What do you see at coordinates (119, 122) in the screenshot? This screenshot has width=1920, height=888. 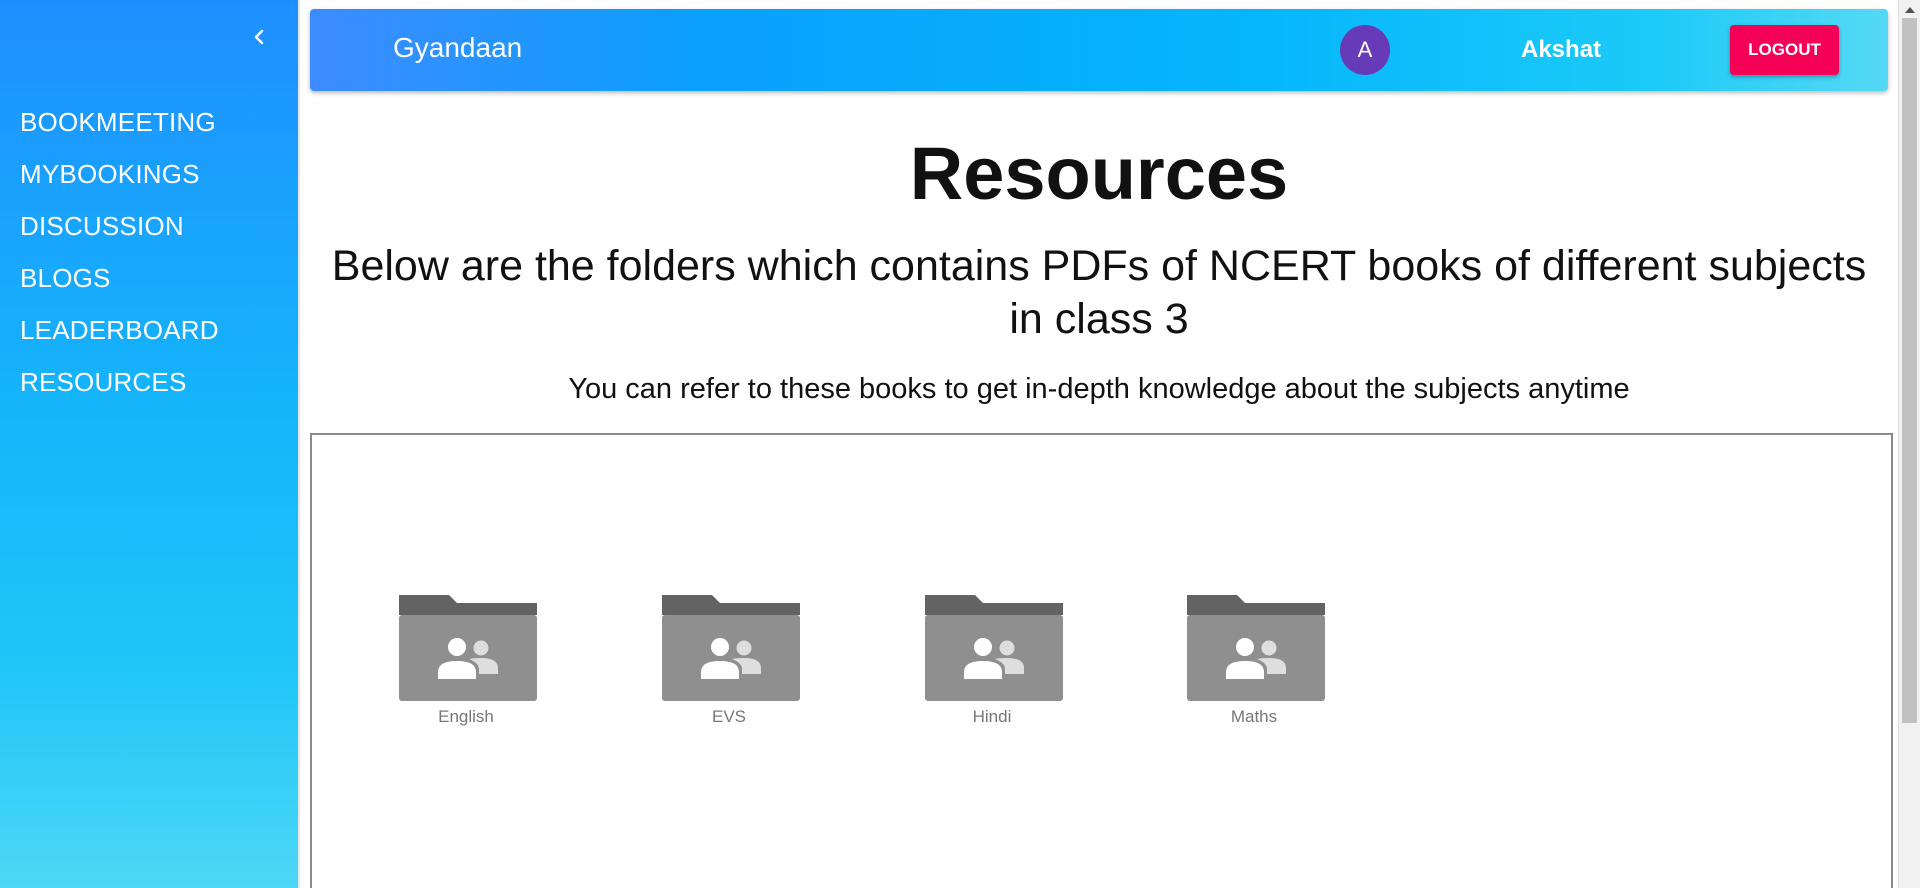 I see `sidebar-item-bookmeeting: BOOKMEETING` at bounding box center [119, 122].